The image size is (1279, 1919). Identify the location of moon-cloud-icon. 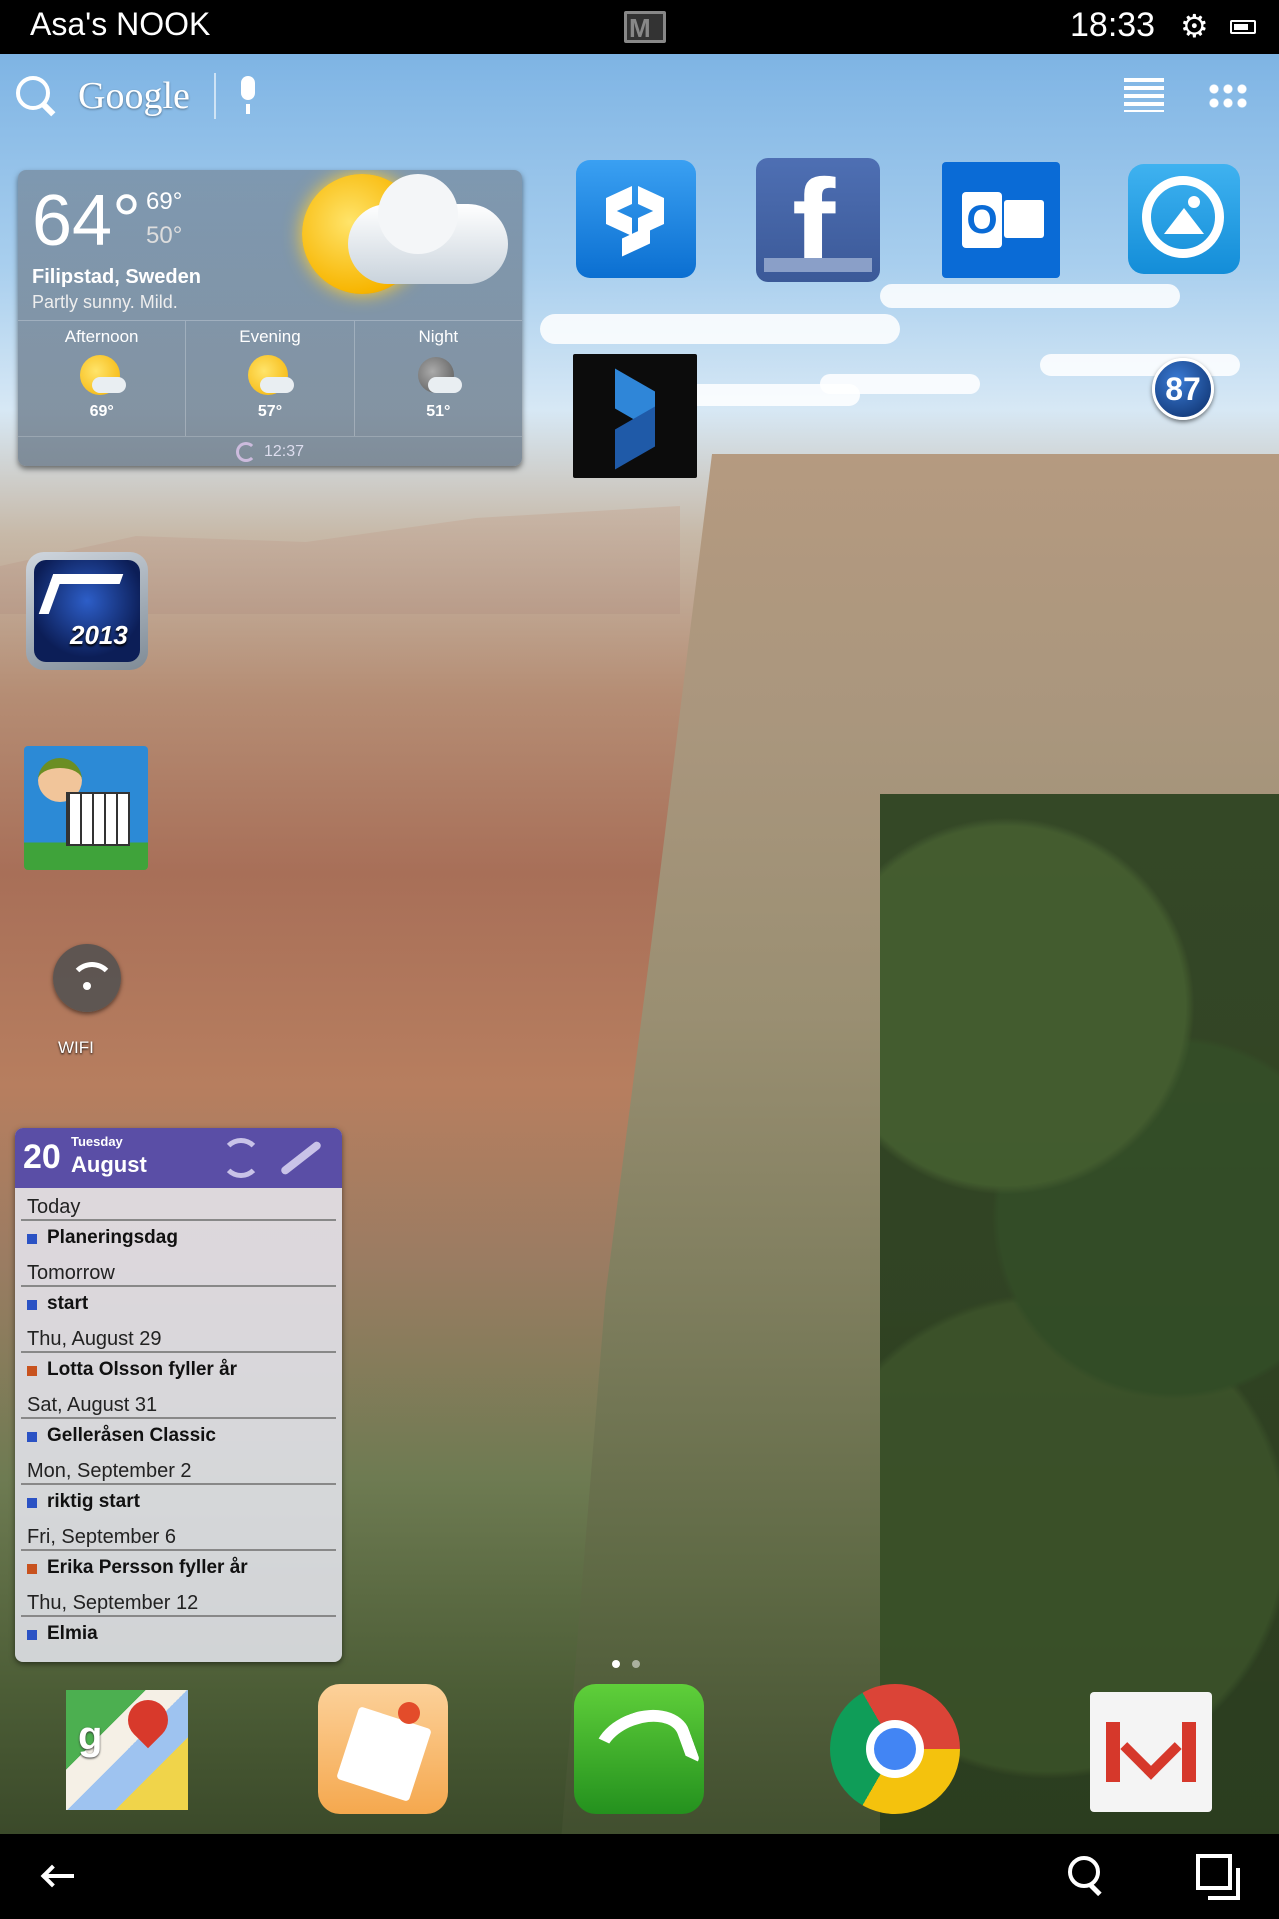
(438, 377).